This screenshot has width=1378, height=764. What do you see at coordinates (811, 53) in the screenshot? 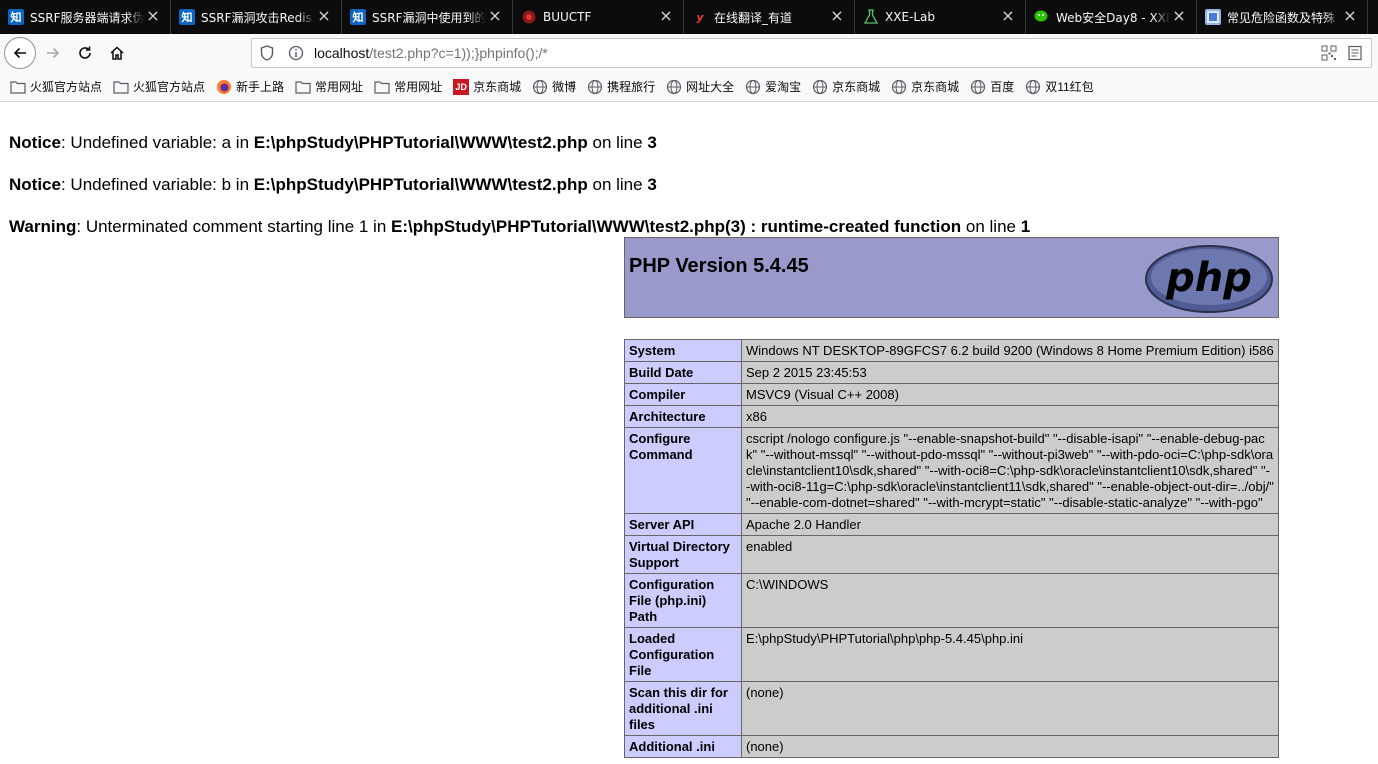
I see `address-bar: localhost/test2.php?c=1));}phpinfo();/*` at bounding box center [811, 53].